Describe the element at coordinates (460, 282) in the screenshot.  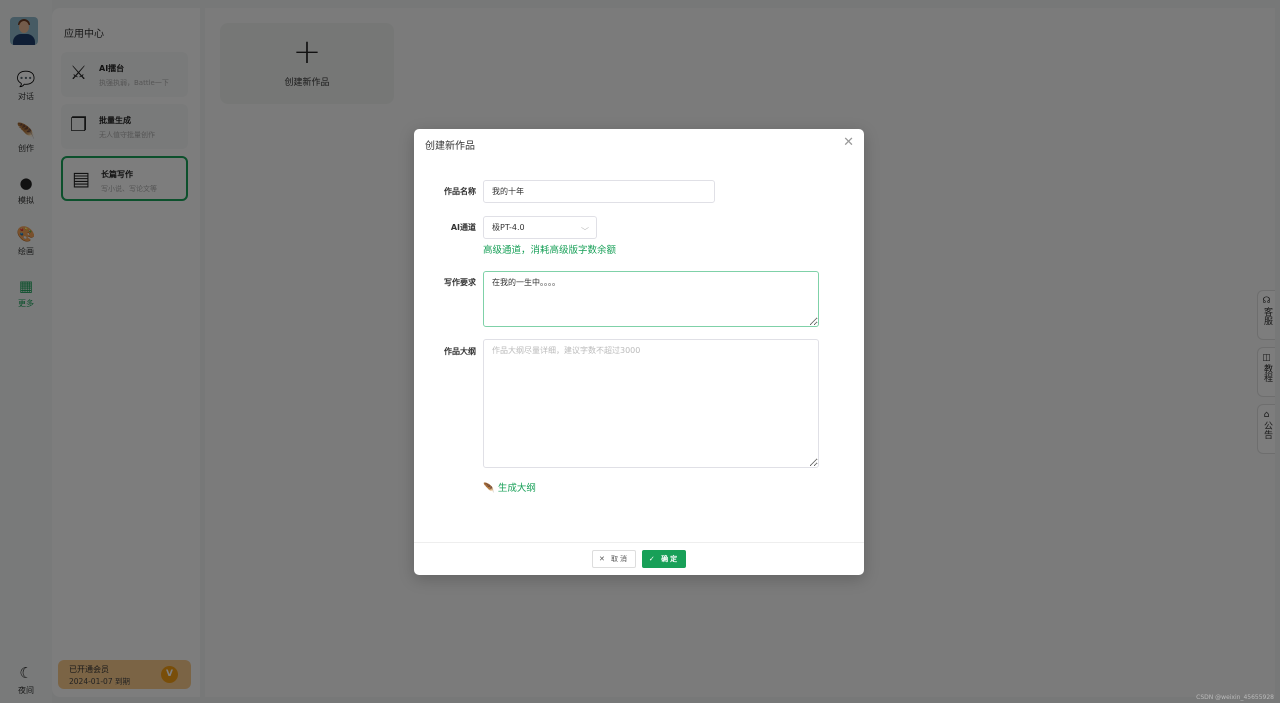
I see `requirement-label: 写作要求` at that location.